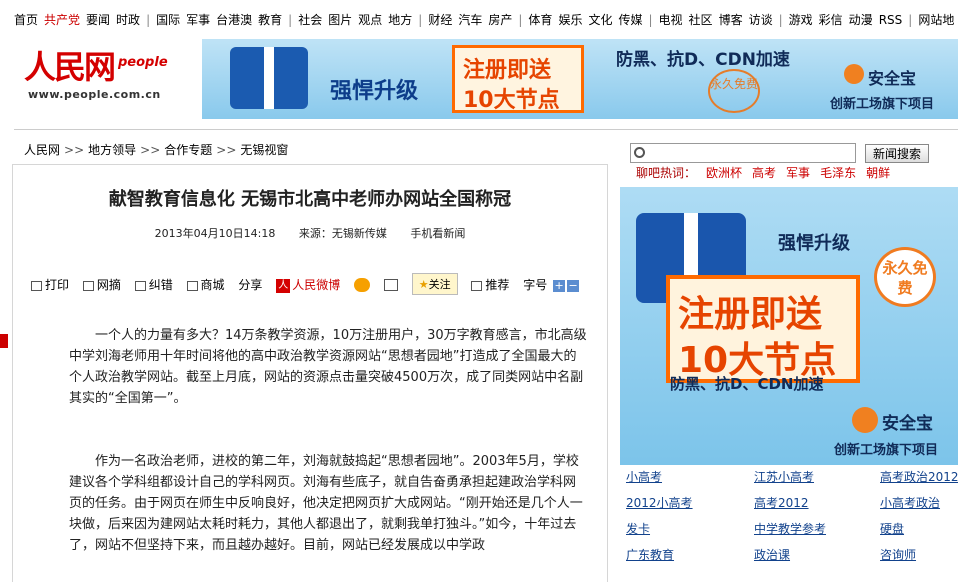 This screenshot has width=958, height=582. What do you see at coordinates (798, 173) in the screenshot?
I see `hot-keyword-link: 军事` at bounding box center [798, 173].